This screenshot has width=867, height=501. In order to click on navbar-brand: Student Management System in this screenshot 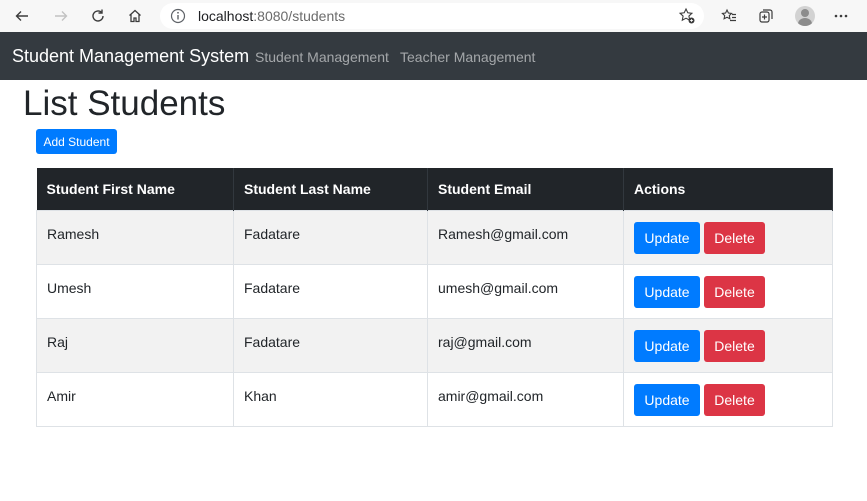, I will do `click(130, 56)`.